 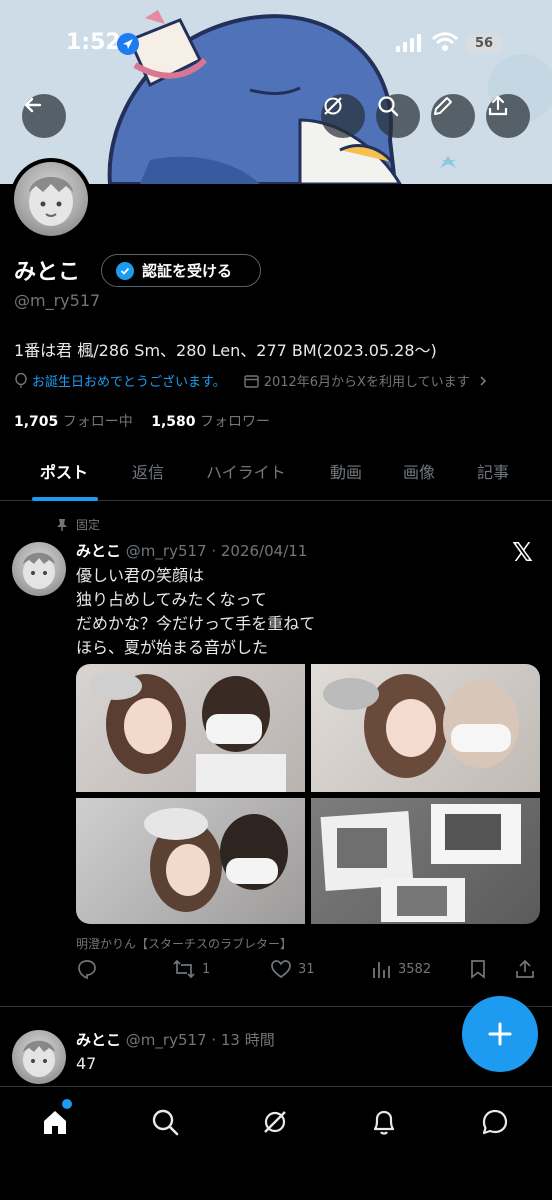 I want to click on status-time: 1:52, so click(x=93, y=42).